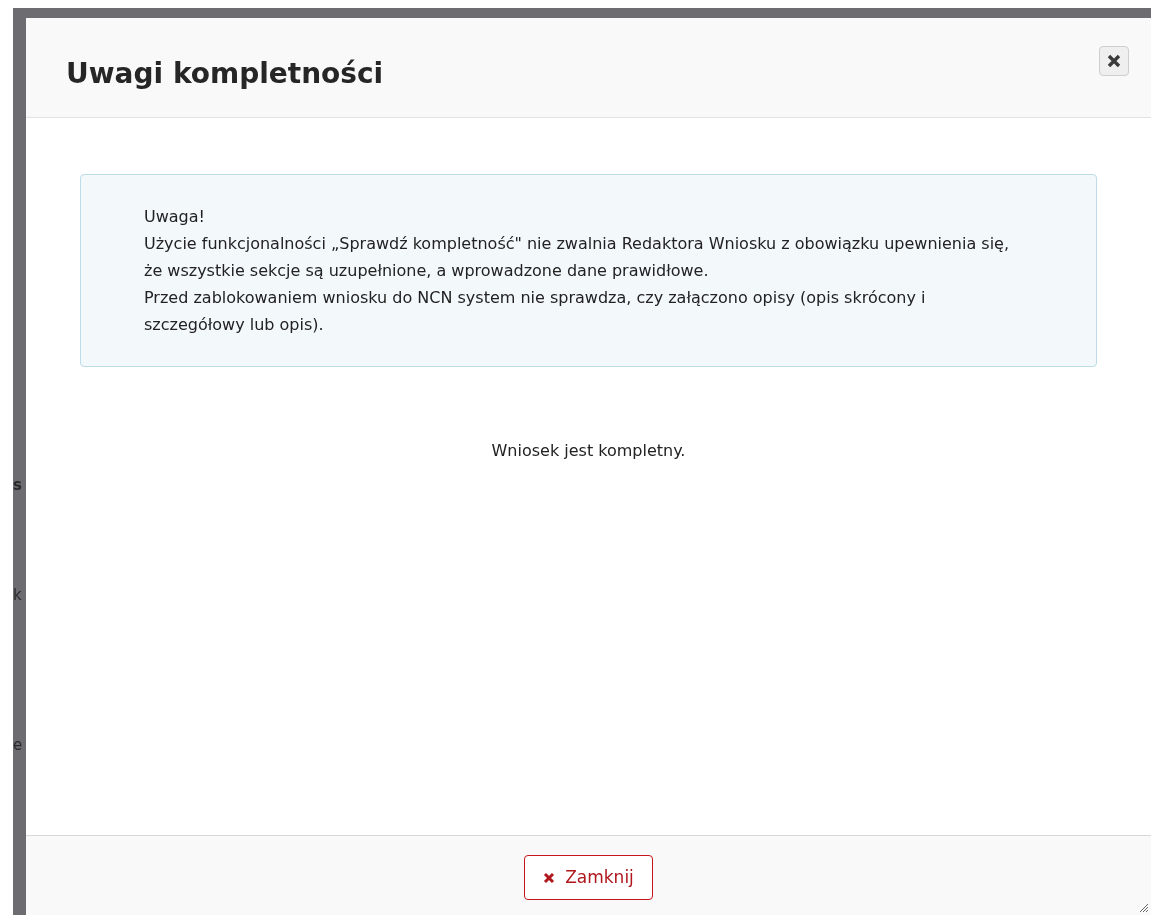 This screenshot has height=915, width=1151. I want to click on result-text: Wniosek jest kompletny., so click(588, 451).